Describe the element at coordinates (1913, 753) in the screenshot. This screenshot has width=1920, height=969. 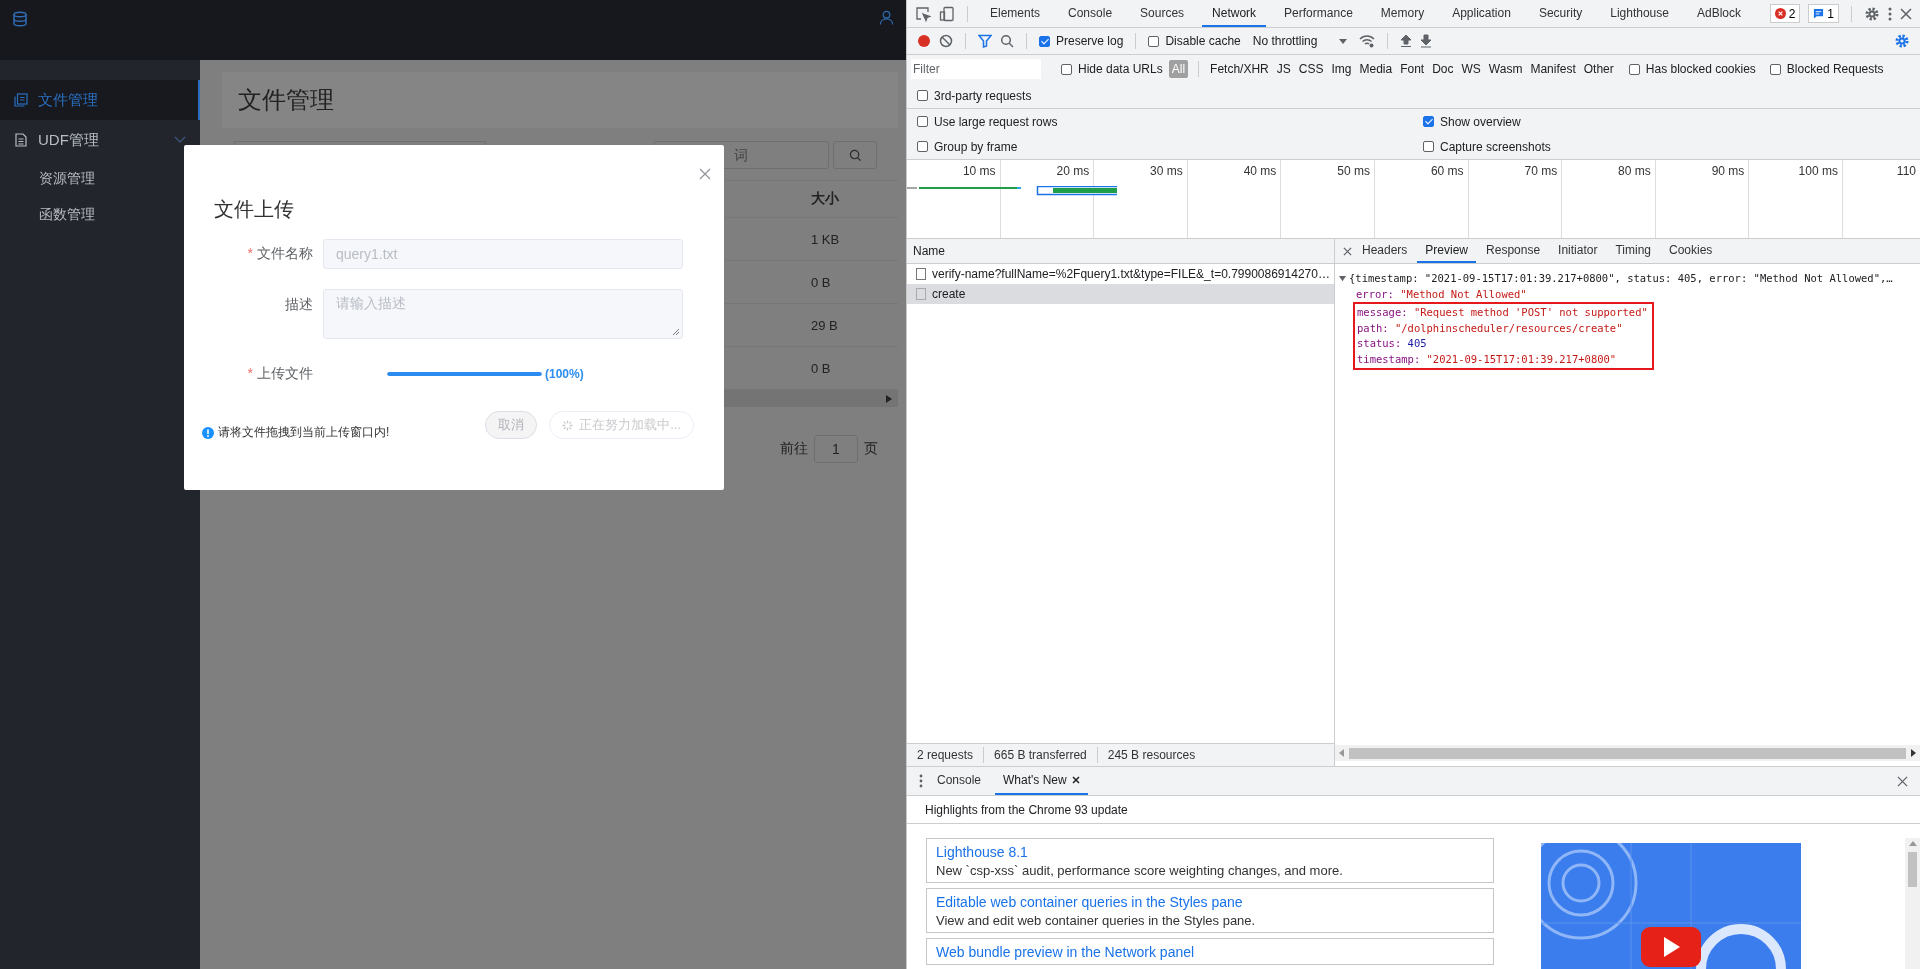
I see `scroll-right-icon` at that location.